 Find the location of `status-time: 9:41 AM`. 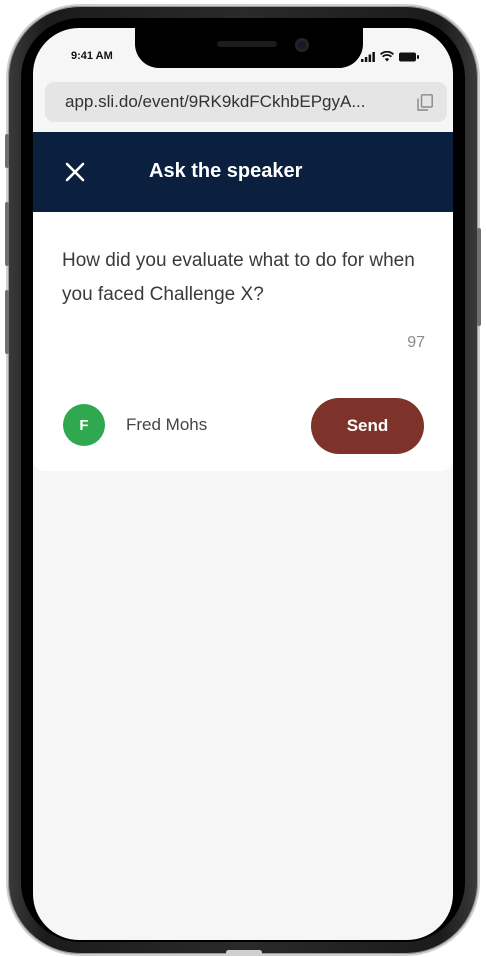

status-time: 9:41 AM is located at coordinates (92, 56).